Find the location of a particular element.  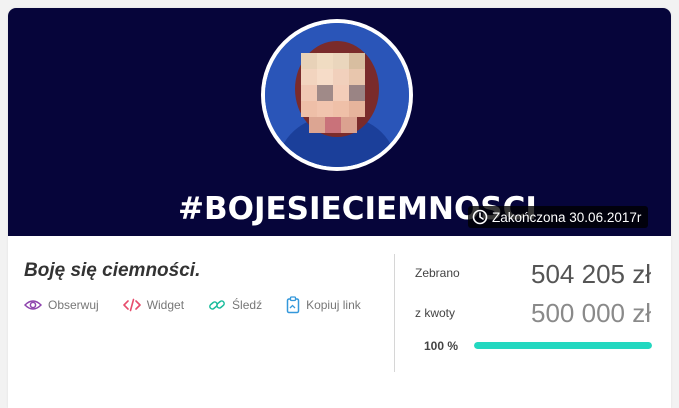

progress-percent: 100 % is located at coordinates (441, 346).